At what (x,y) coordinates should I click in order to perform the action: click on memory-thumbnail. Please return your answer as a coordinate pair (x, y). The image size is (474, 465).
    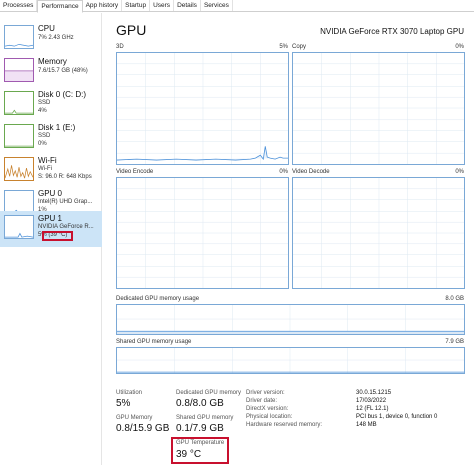
    Looking at the image, I should click on (19, 70).